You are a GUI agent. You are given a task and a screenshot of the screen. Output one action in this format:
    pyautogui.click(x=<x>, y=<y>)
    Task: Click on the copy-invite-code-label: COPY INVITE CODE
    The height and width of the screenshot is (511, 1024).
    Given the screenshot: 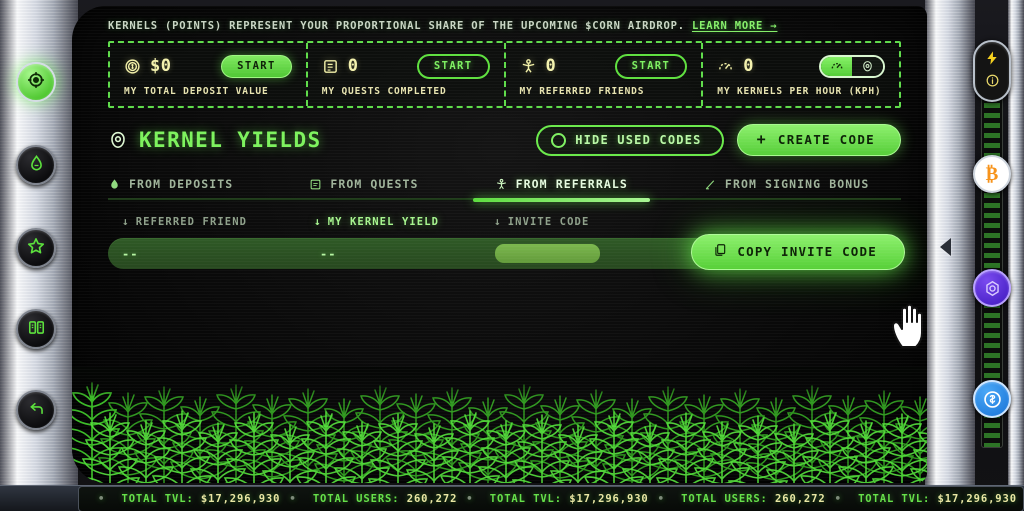 What is the action you would take?
    pyautogui.click(x=807, y=251)
    